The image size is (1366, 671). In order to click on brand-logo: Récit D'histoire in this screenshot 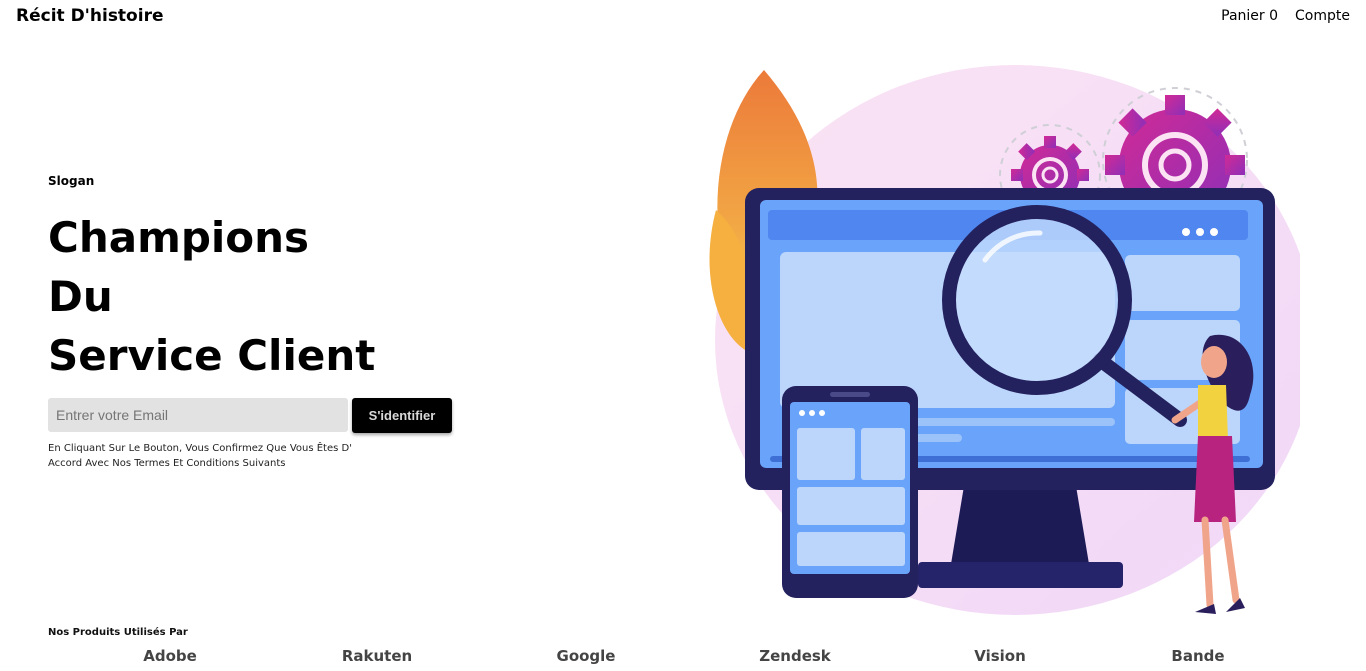, I will do `click(89, 16)`.